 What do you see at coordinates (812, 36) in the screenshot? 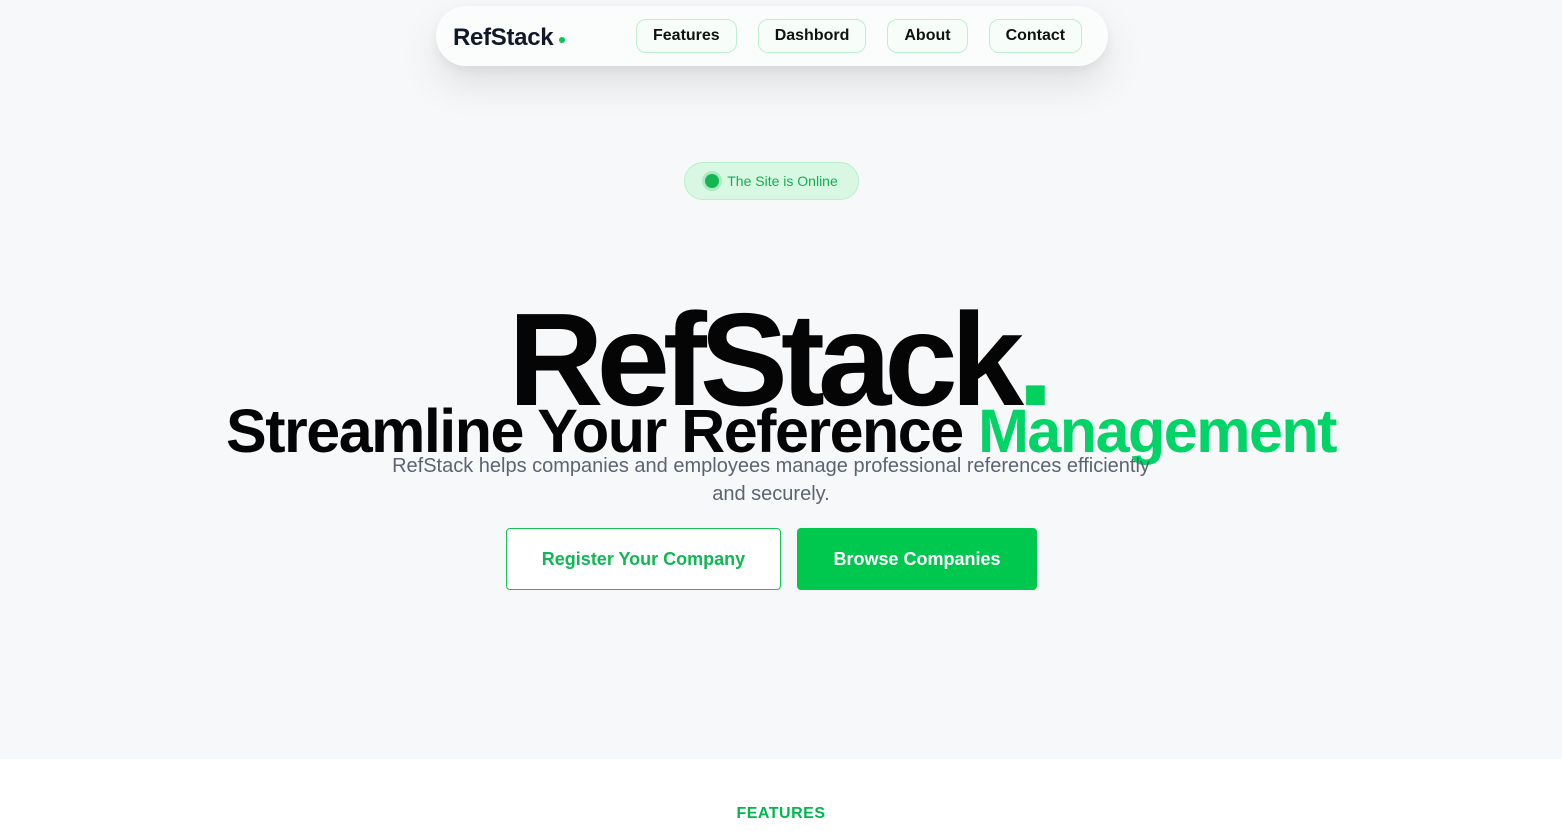
I see `nav-link-dashboard: Dashbord` at bounding box center [812, 36].